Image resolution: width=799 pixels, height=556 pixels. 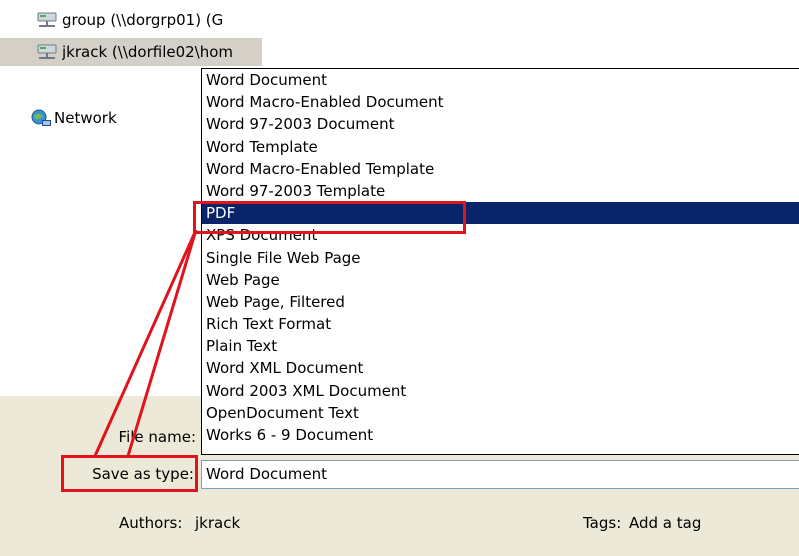 What do you see at coordinates (329, 217) in the screenshot?
I see `pdf-highlight-box` at bounding box center [329, 217].